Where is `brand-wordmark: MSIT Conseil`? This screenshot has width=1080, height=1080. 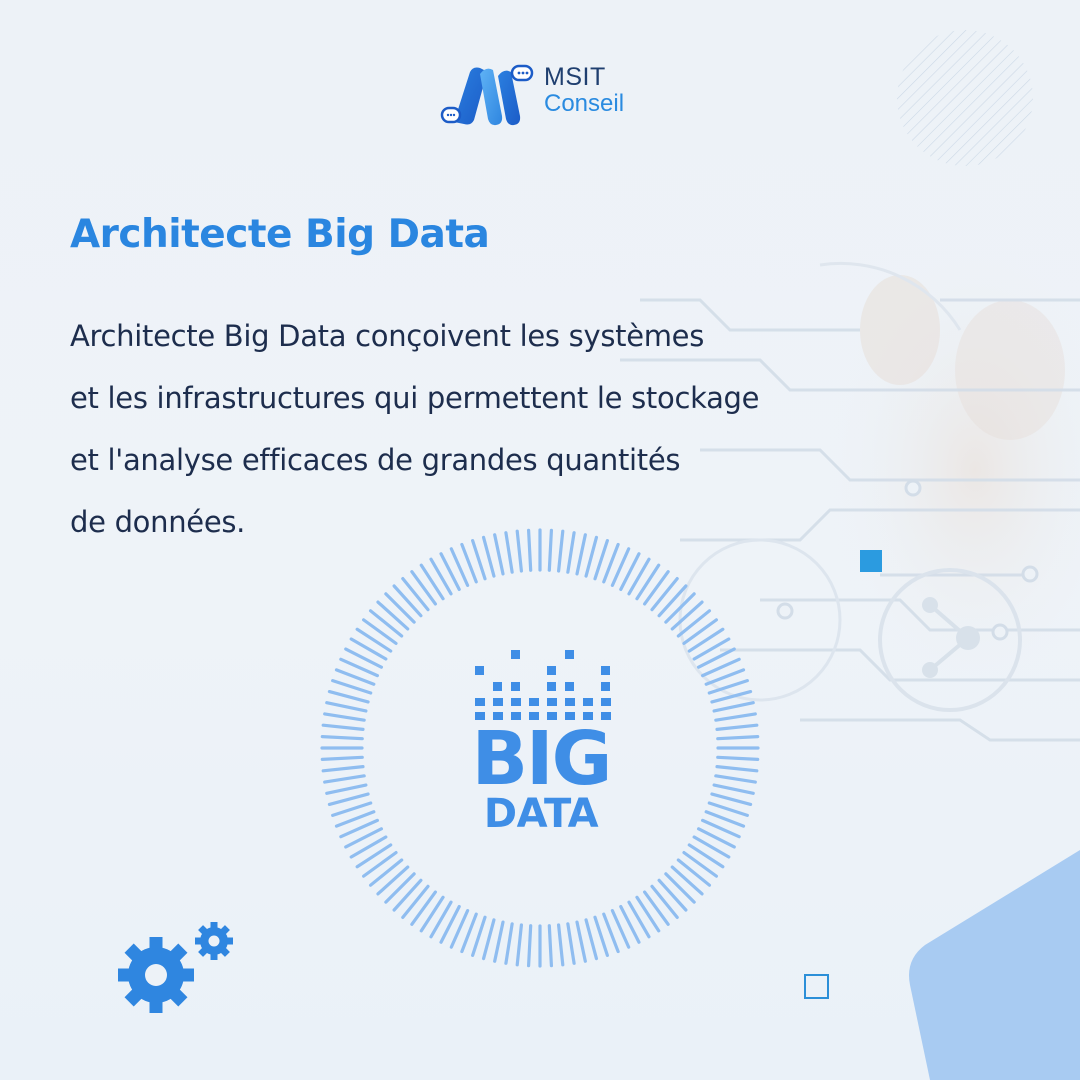 brand-wordmark: MSIT Conseil is located at coordinates (584, 90).